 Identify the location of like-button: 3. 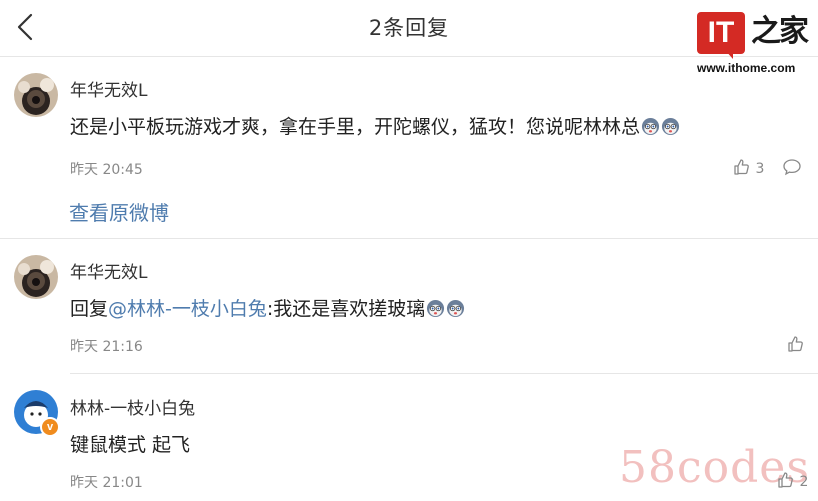
(748, 167).